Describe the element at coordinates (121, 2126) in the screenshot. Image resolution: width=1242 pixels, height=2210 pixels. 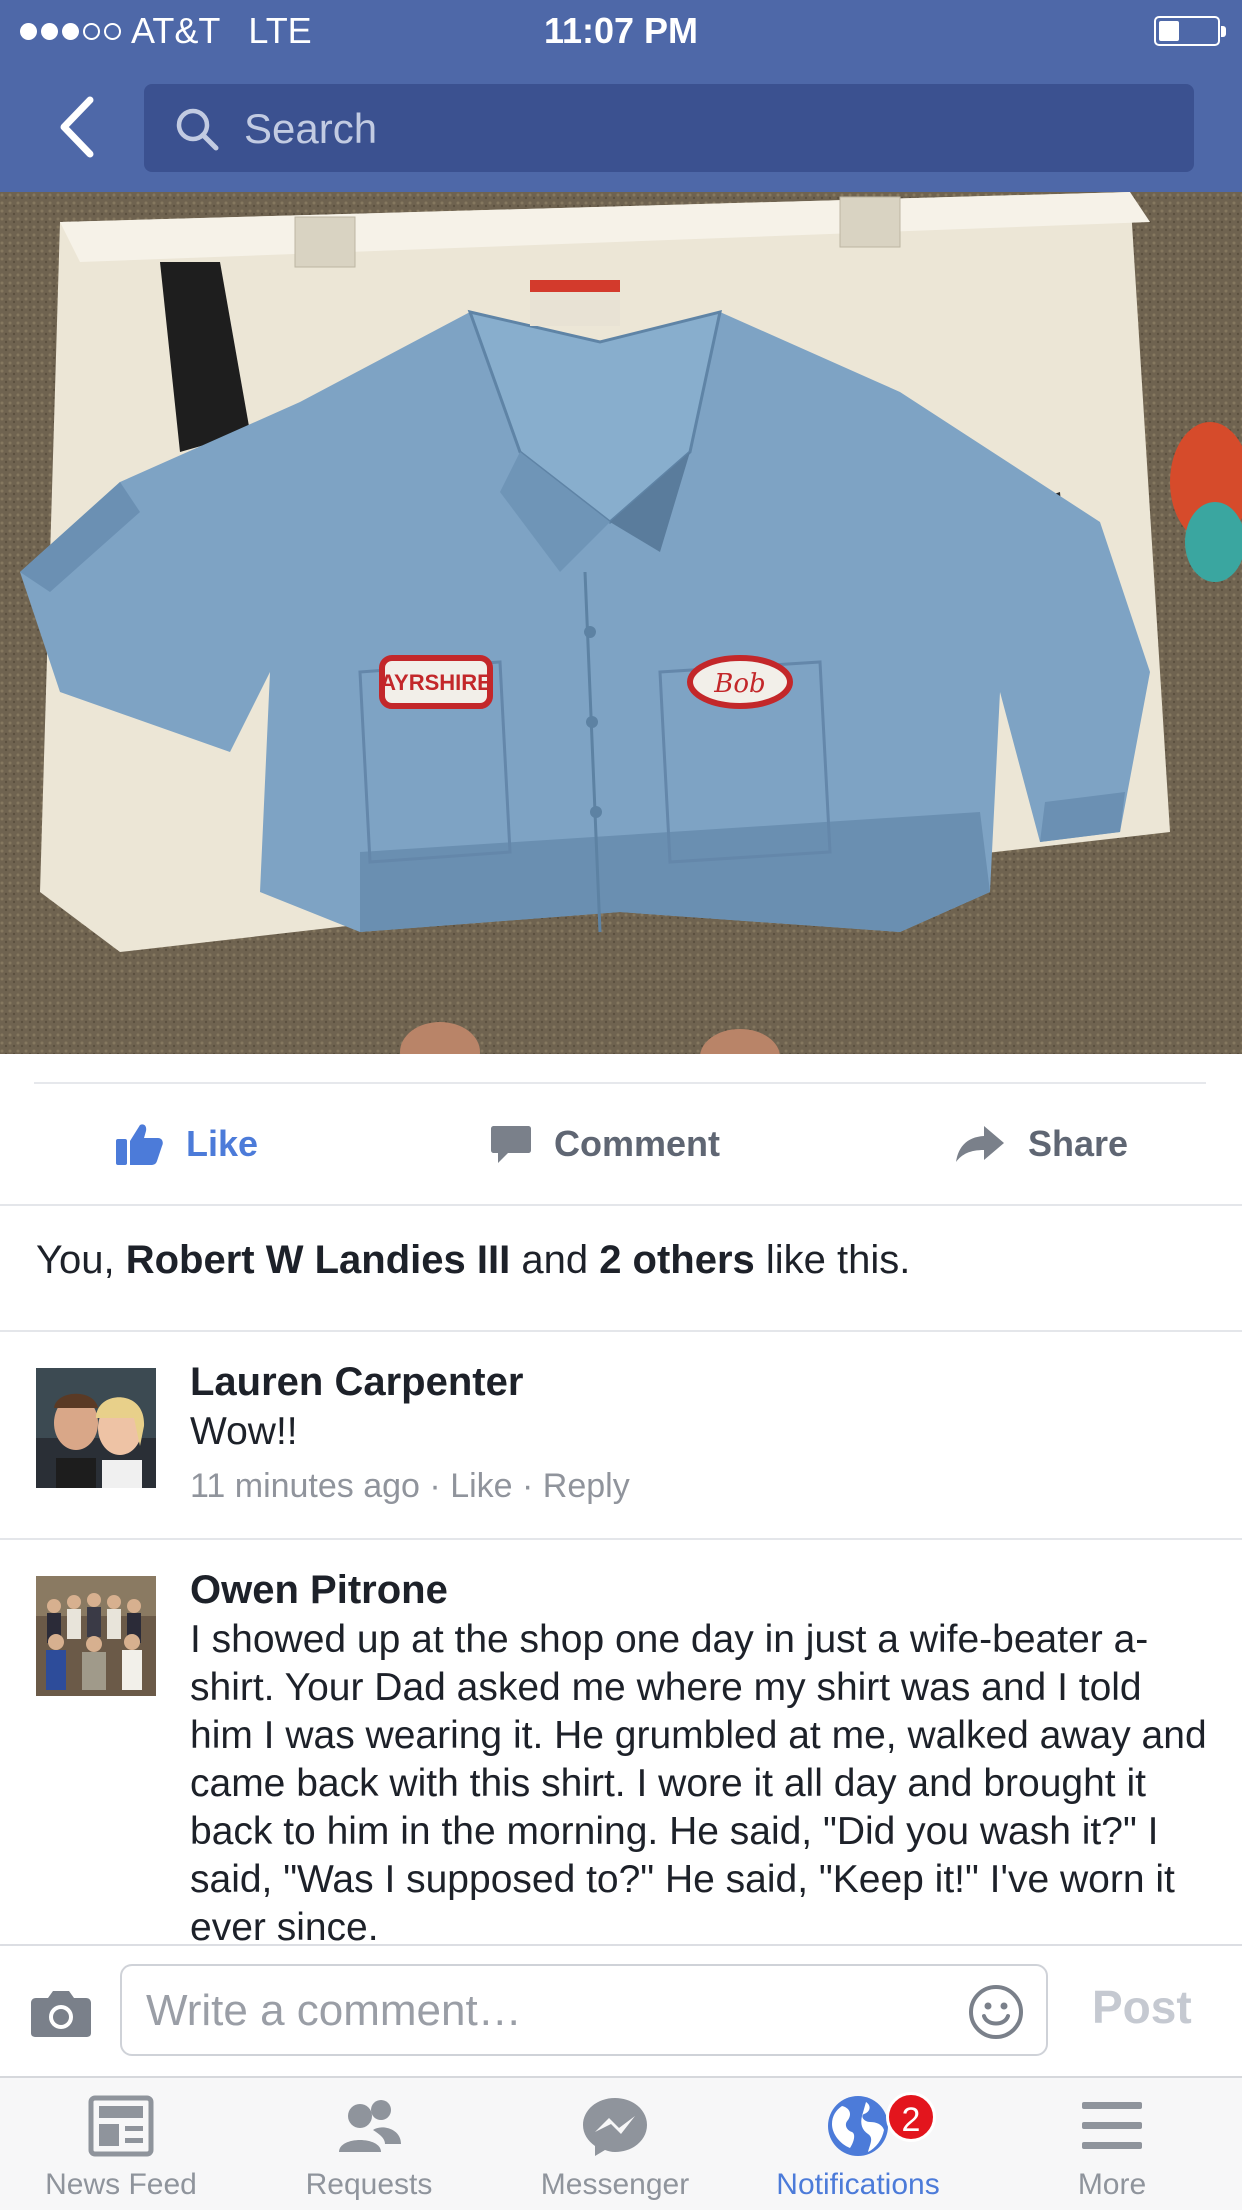
I see `news-feed-icon` at that location.